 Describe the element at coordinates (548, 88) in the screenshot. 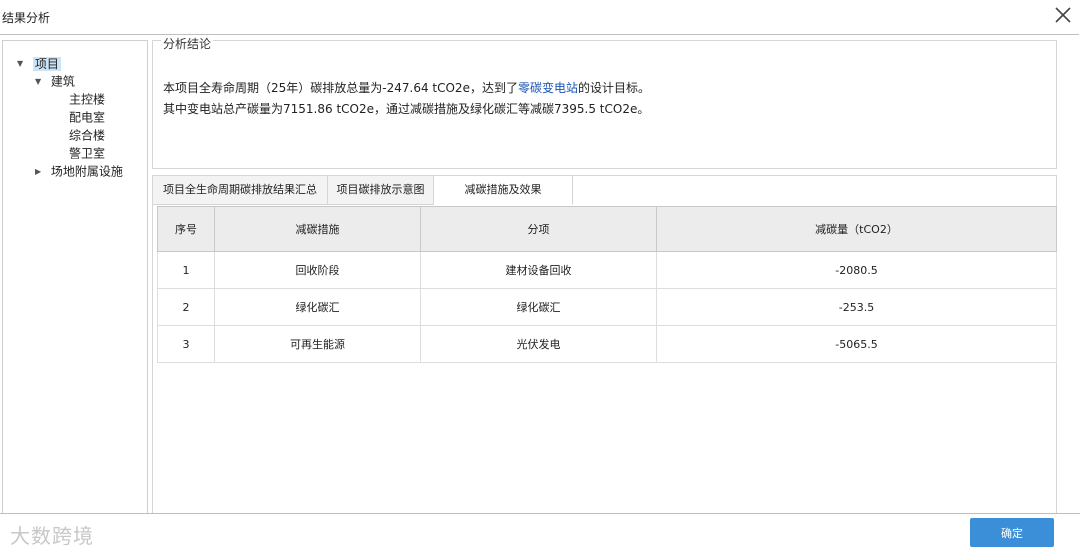

I see `zero-carbon-link: 零碳变电站` at that location.